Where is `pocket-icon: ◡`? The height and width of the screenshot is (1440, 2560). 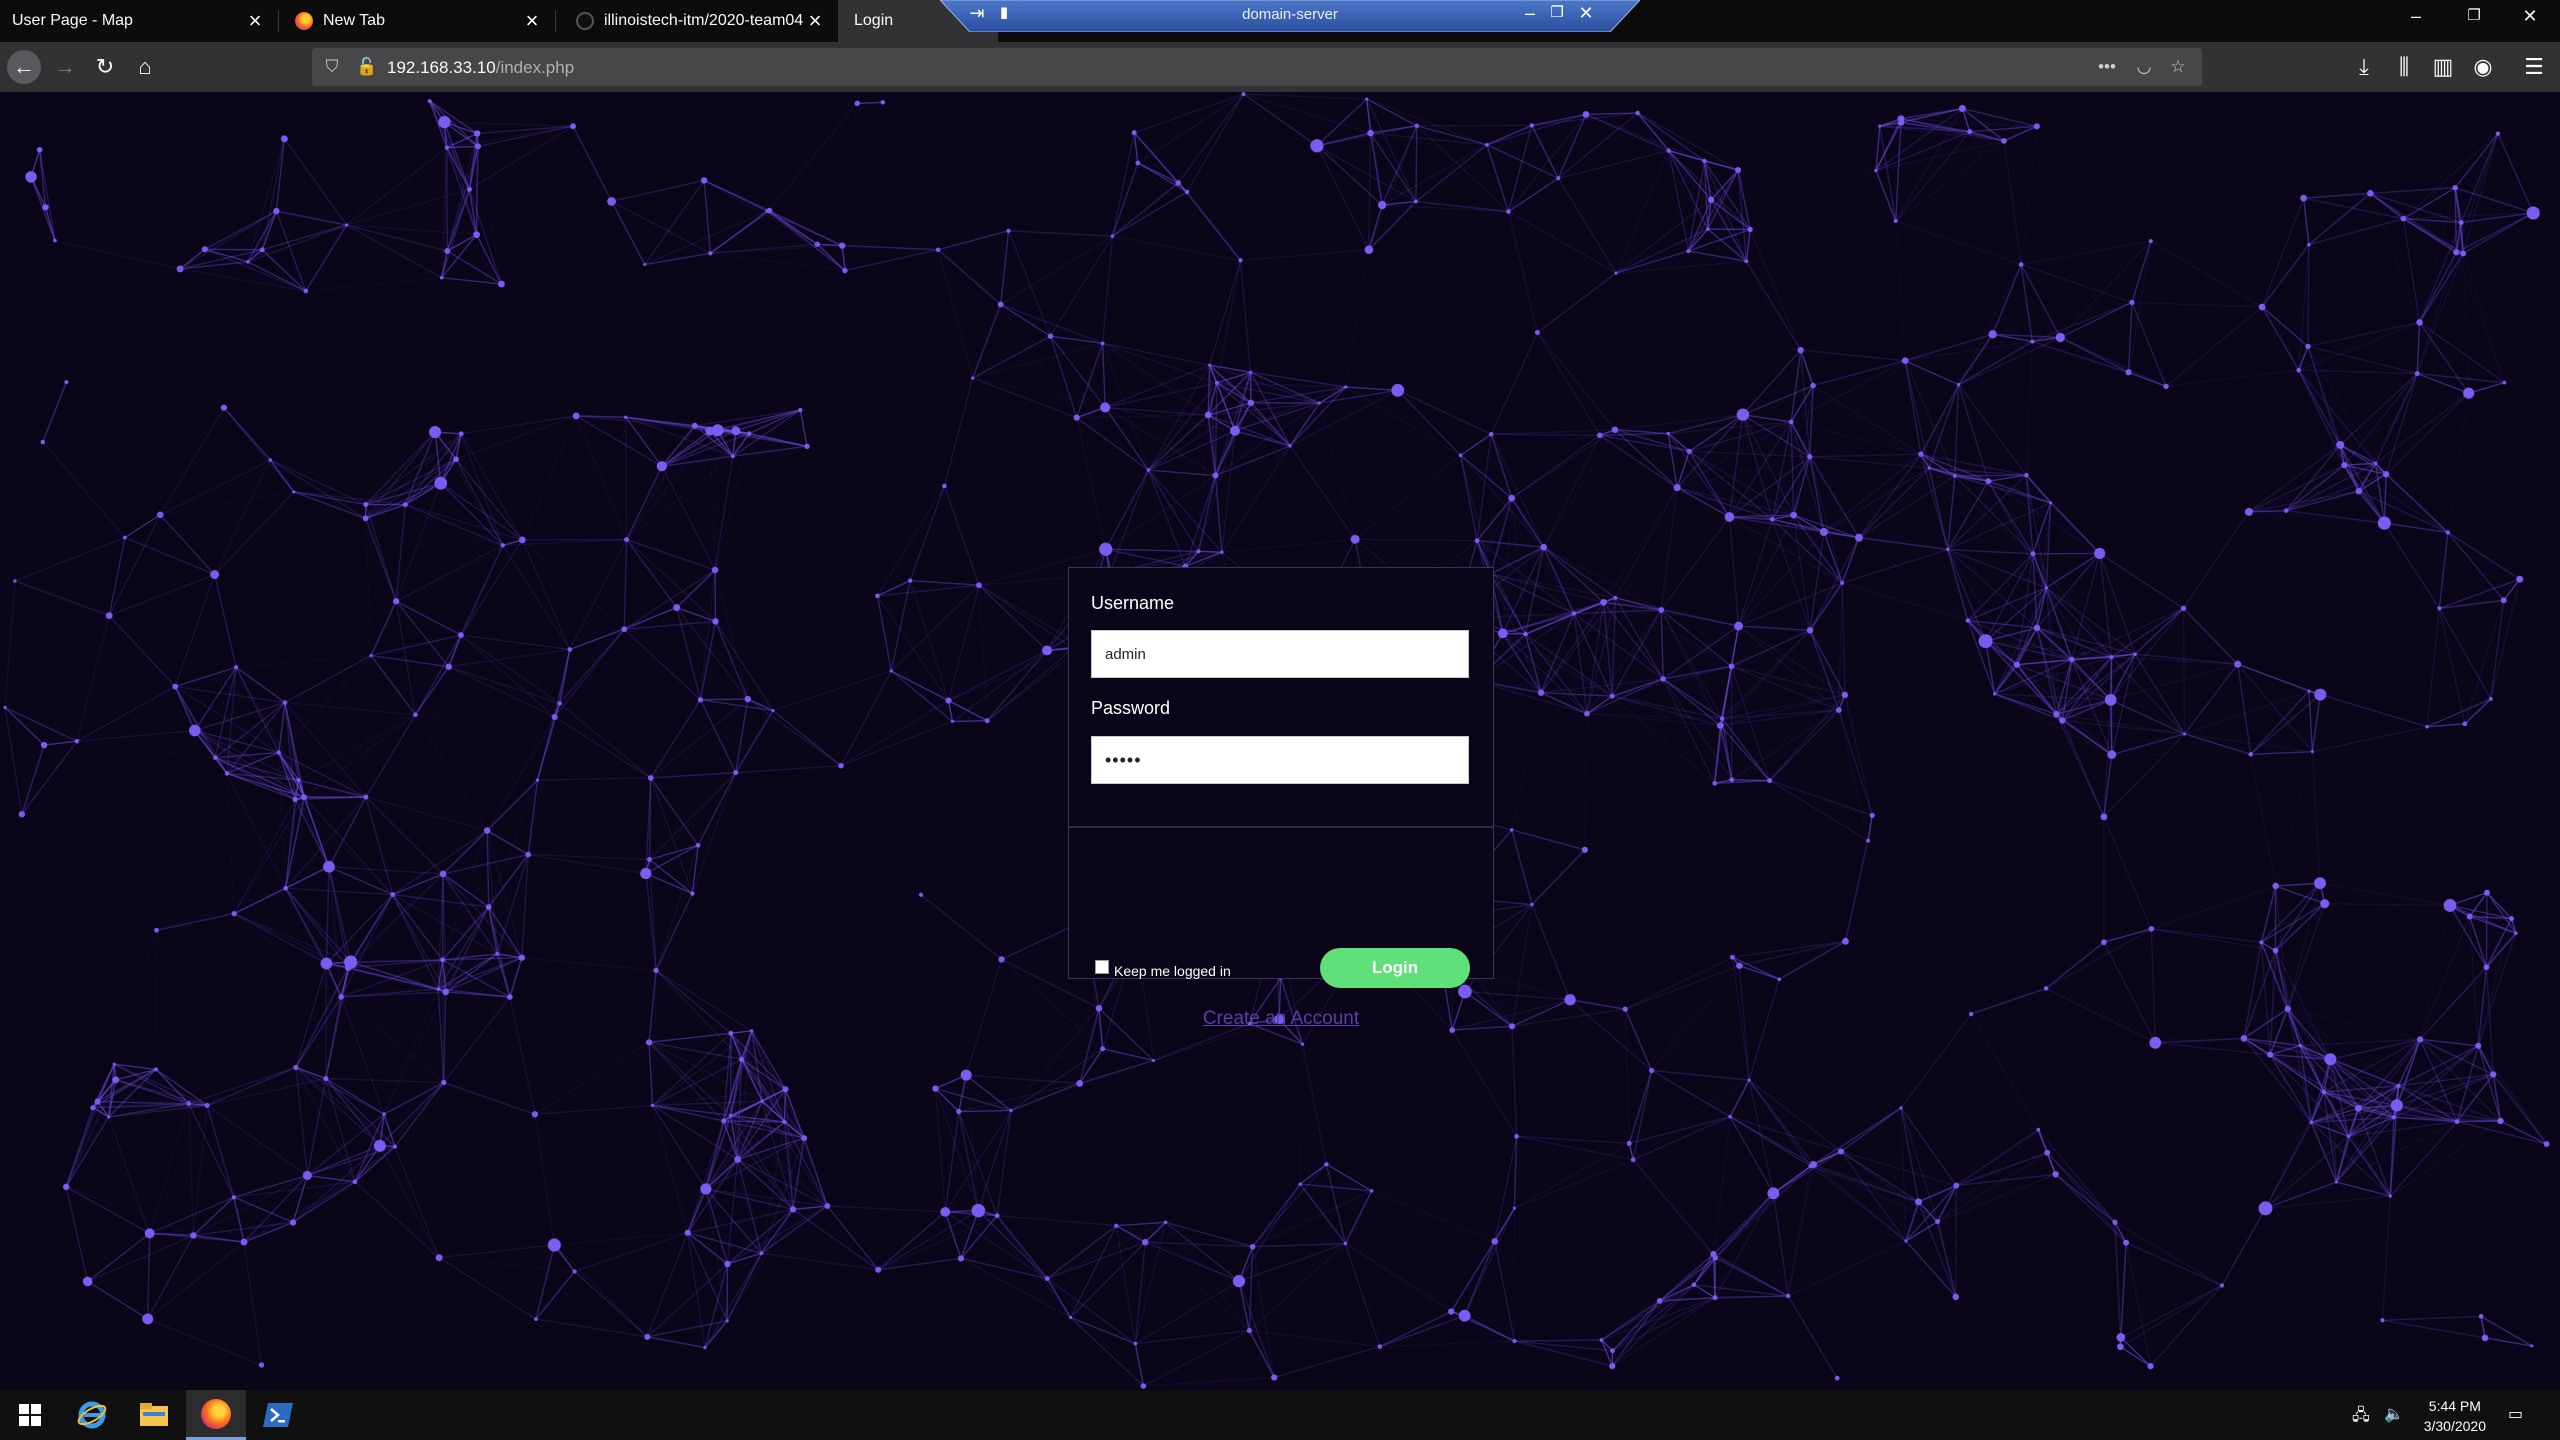 pocket-icon: ◡ is located at coordinates (2144, 67).